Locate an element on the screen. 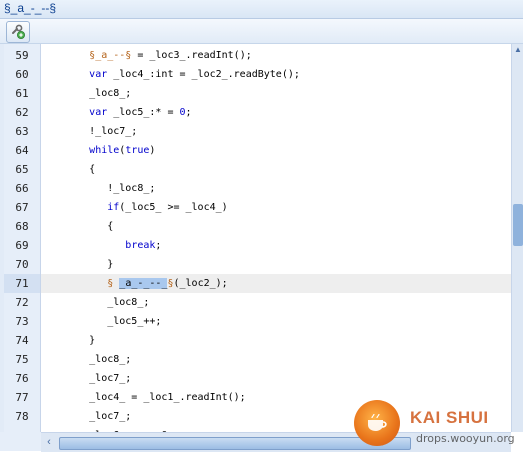 The image size is (523, 452). settings-link-icon is located at coordinates (18, 31).